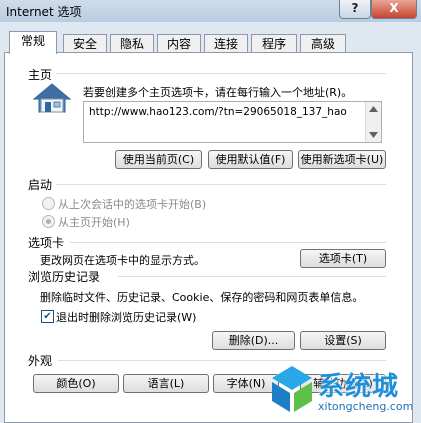  What do you see at coordinates (373, 135) in the screenshot?
I see `scroll-down-icon` at bounding box center [373, 135].